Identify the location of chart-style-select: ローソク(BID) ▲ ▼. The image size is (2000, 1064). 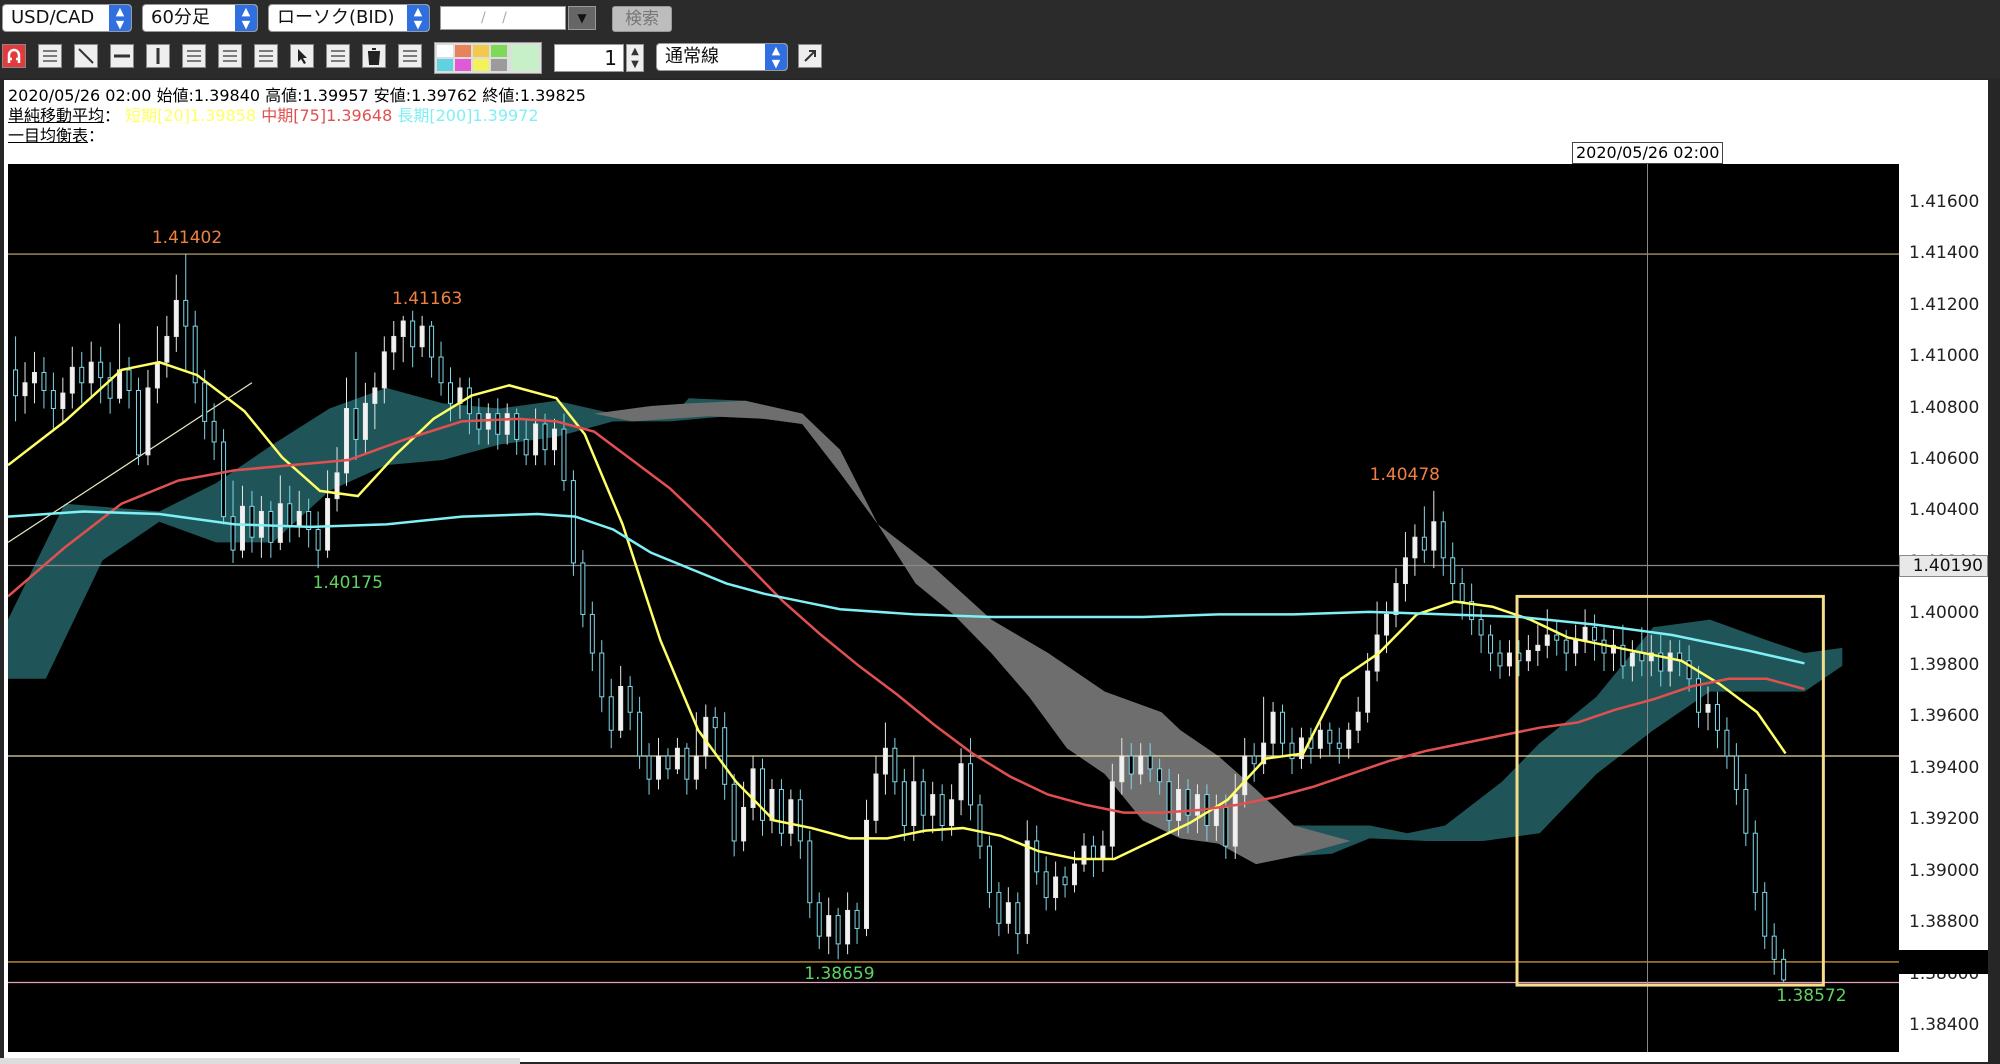
(349, 18).